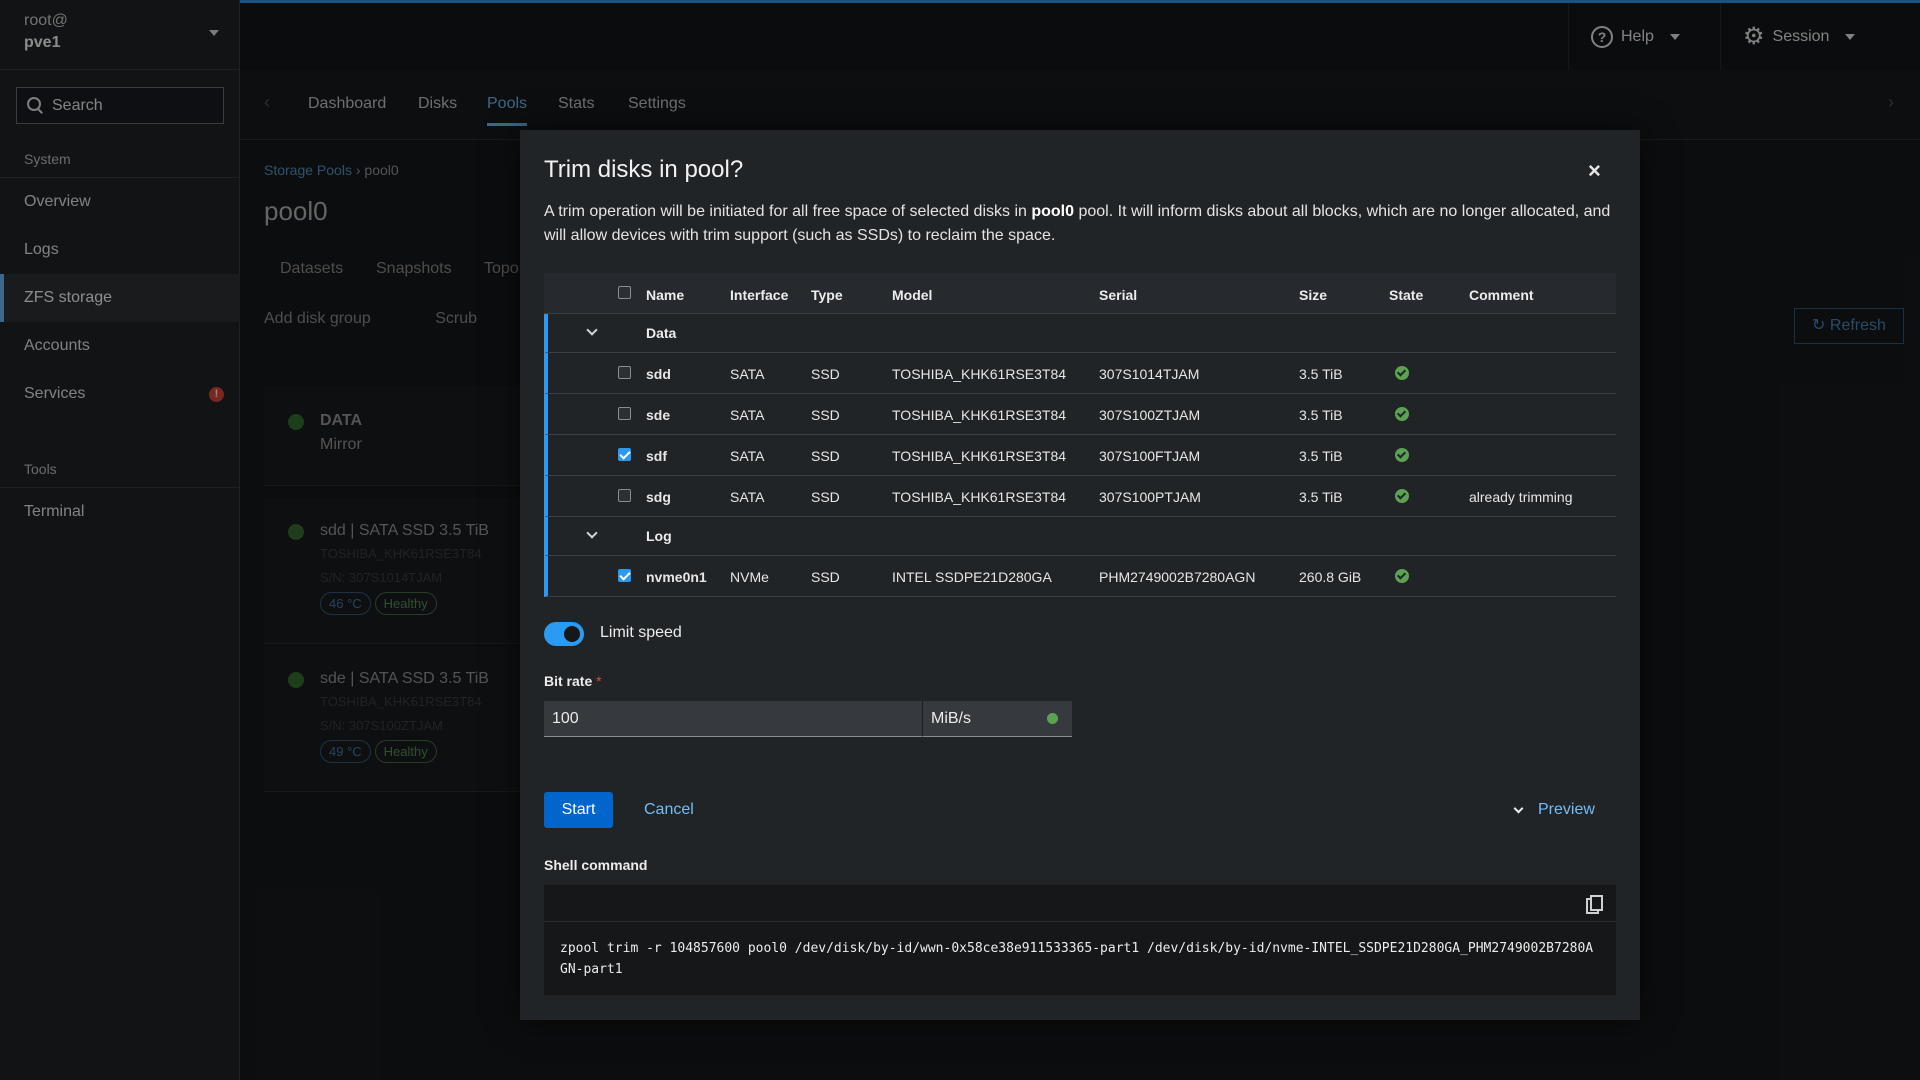  Describe the element at coordinates (1150, 456) in the screenshot. I see `disk-serial: 307S100FTJAM` at that location.